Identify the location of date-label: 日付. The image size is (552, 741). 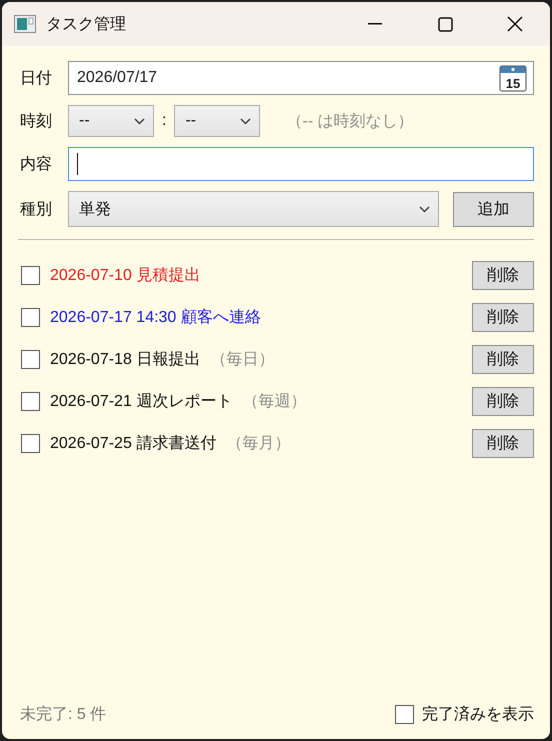
(36, 78).